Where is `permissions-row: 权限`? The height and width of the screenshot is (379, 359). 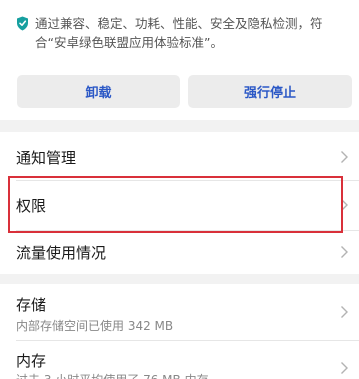
permissions-row: 权限 is located at coordinates (179, 205).